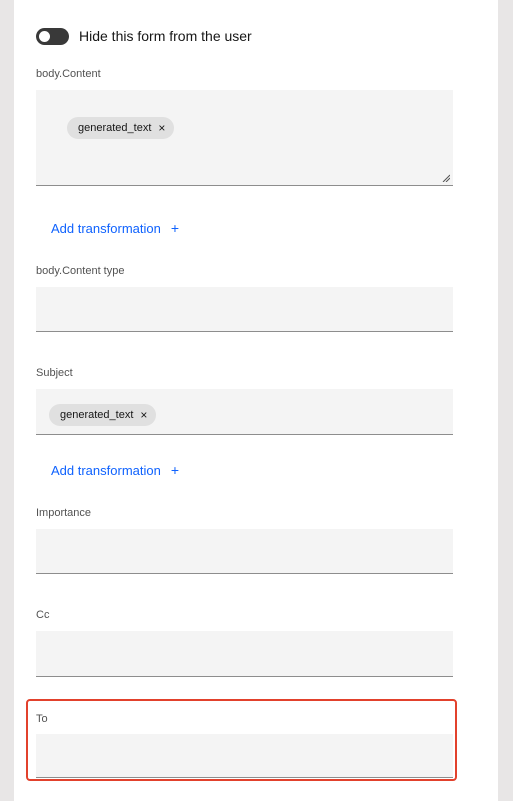 The width and height of the screenshot is (513, 801). I want to click on to-field-highlight, so click(241, 740).